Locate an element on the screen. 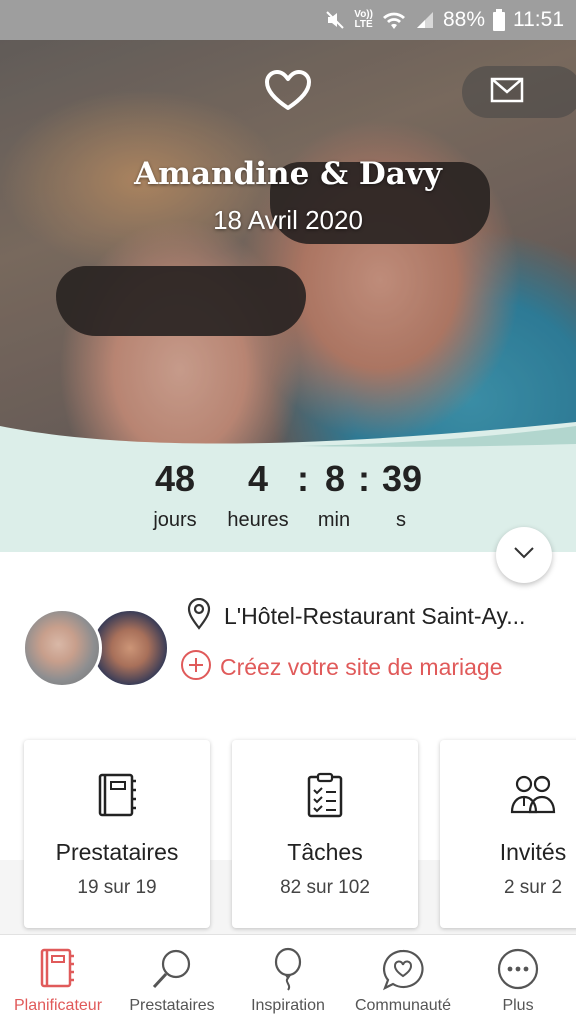  nav-planner-label: Planificateur is located at coordinates (58, 1005).